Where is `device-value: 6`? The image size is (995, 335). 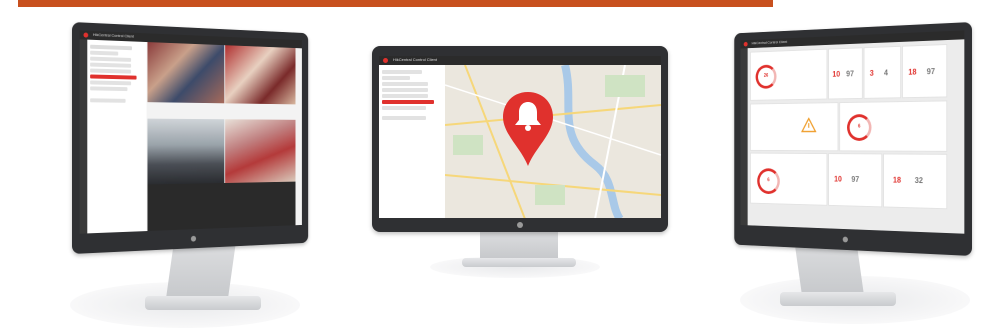 device-value: 6 is located at coordinates (768, 180).